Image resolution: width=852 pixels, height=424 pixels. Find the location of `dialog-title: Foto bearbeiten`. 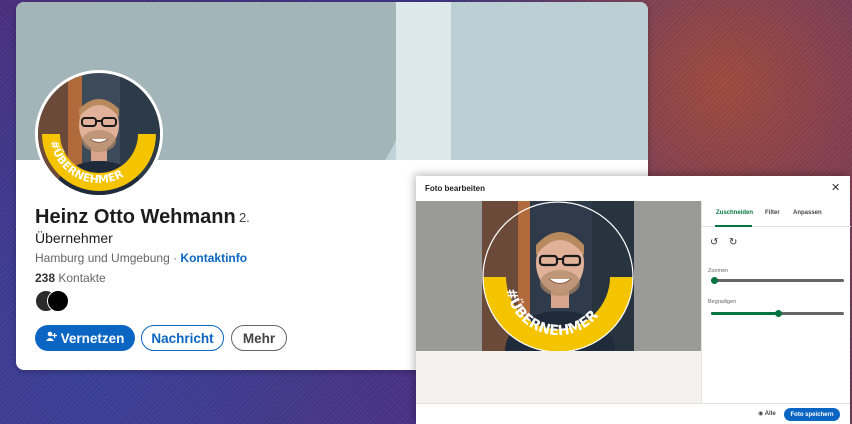

dialog-title: Foto bearbeiten is located at coordinates (455, 188).